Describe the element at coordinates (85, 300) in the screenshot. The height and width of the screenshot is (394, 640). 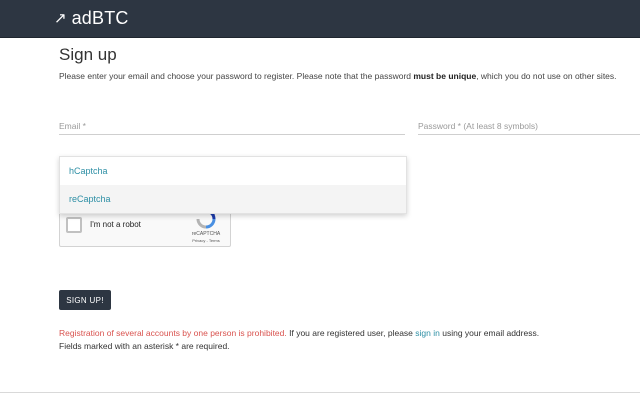
I see `sign-up-button: SIGN UP!` at that location.